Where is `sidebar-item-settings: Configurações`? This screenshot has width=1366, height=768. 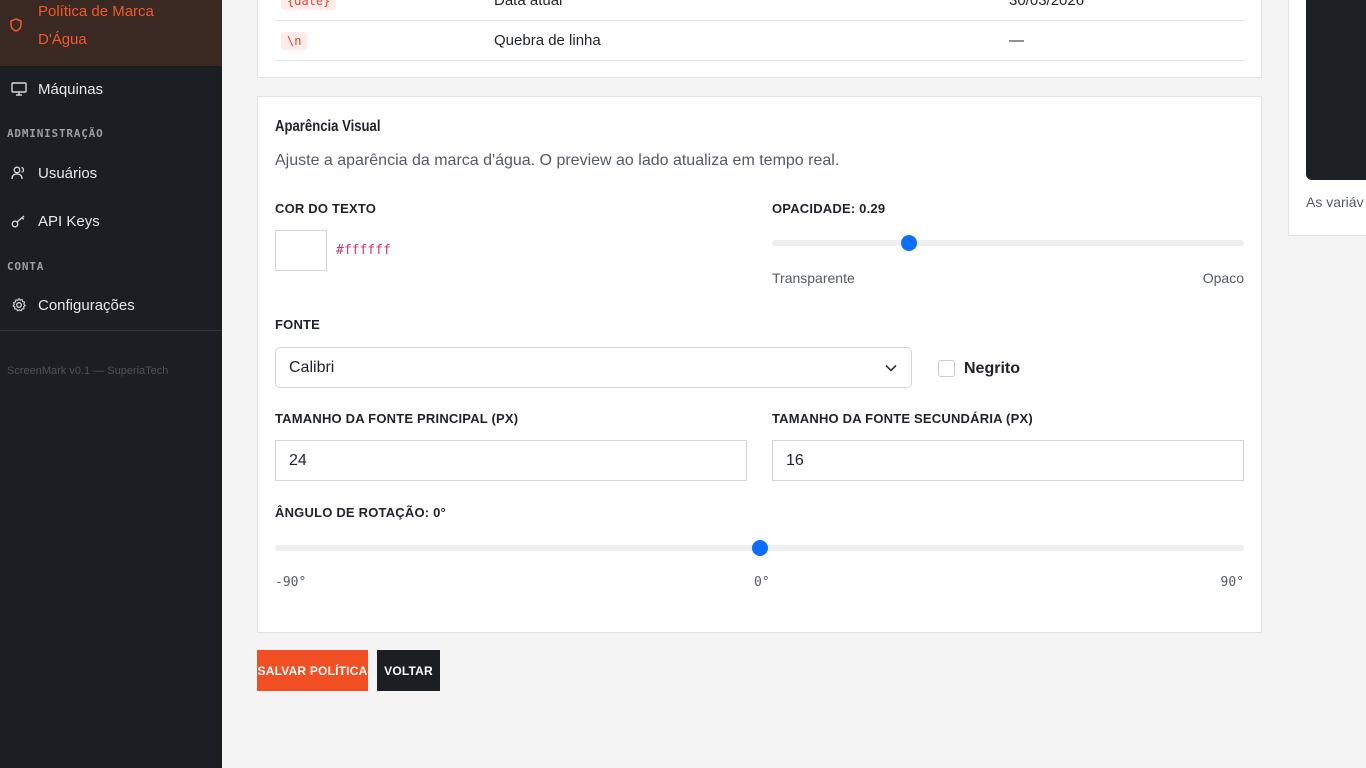
sidebar-item-settings: Configurações is located at coordinates (111, 305).